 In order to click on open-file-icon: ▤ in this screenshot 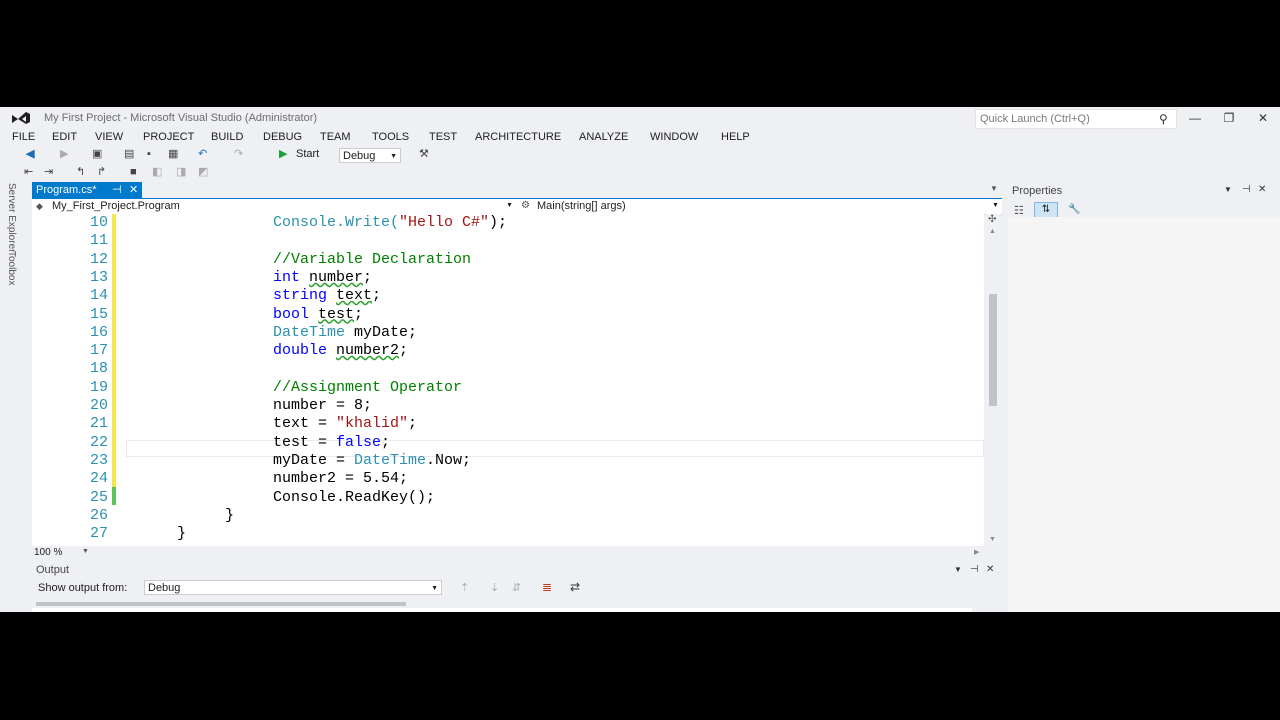, I will do `click(129, 154)`.